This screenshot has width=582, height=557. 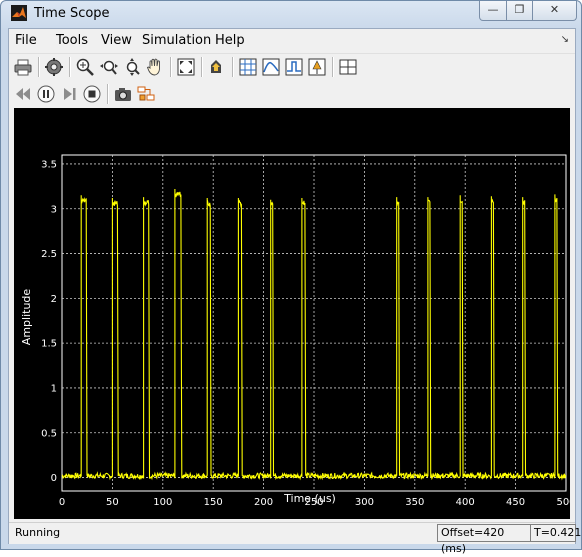 I want to click on window-title: Time Scope, so click(x=72, y=13).